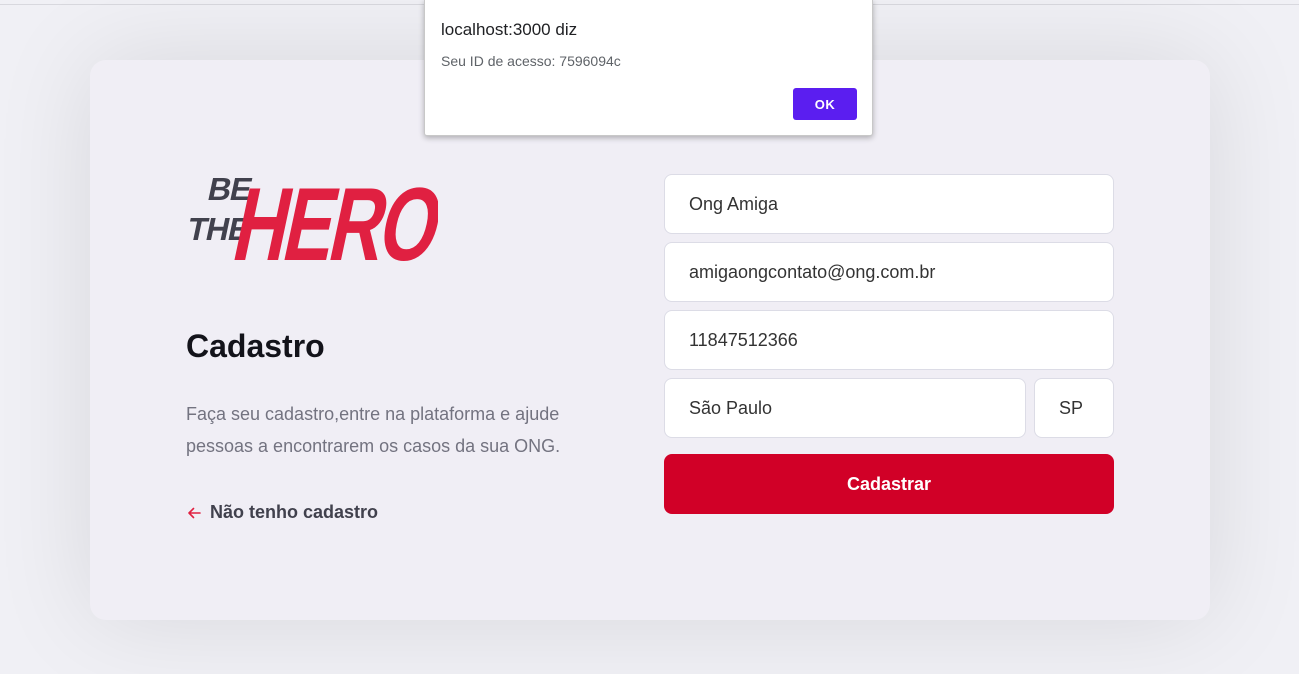 This screenshot has width=1299, height=674. Describe the element at coordinates (825, 104) in the screenshot. I see `alert-ok-button: OK` at that location.